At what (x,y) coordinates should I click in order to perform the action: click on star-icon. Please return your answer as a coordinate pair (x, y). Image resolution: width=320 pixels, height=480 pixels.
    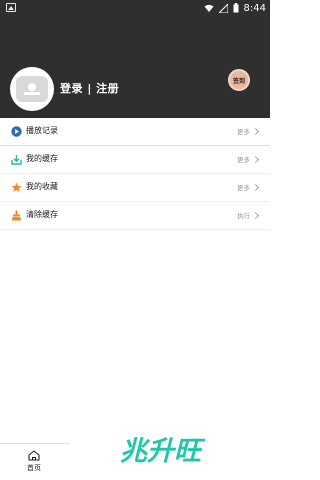
    Looking at the image, I should click on (16, 187).